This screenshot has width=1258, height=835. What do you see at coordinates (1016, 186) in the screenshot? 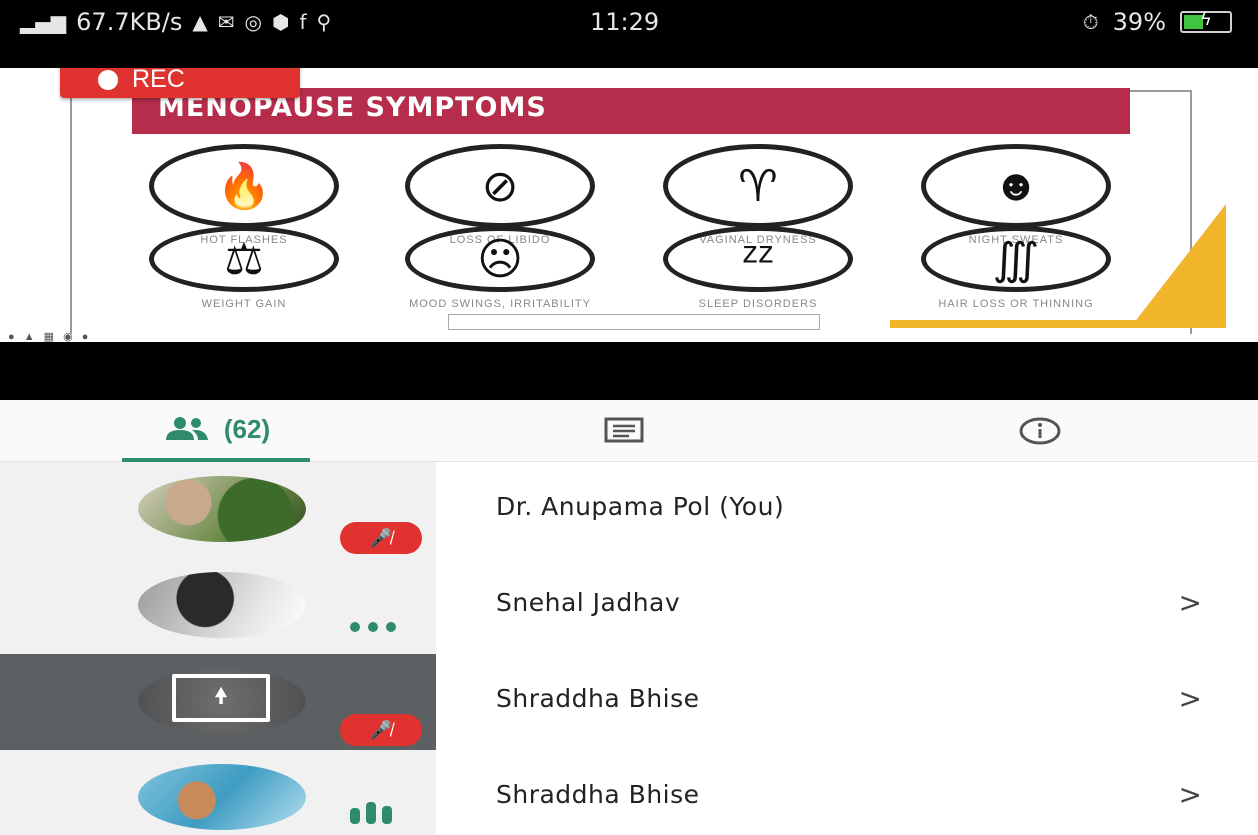
I see `sweating-head-icon: ☻` at bounding box center [1016, 186].